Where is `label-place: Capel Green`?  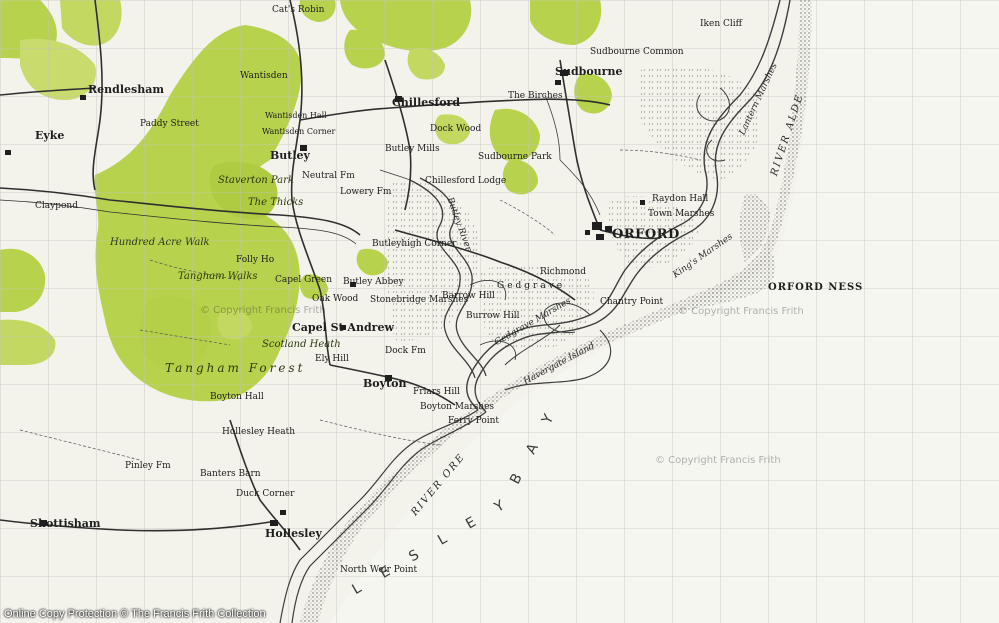 label-place: Capel Green is located at coordinates (304, 280).